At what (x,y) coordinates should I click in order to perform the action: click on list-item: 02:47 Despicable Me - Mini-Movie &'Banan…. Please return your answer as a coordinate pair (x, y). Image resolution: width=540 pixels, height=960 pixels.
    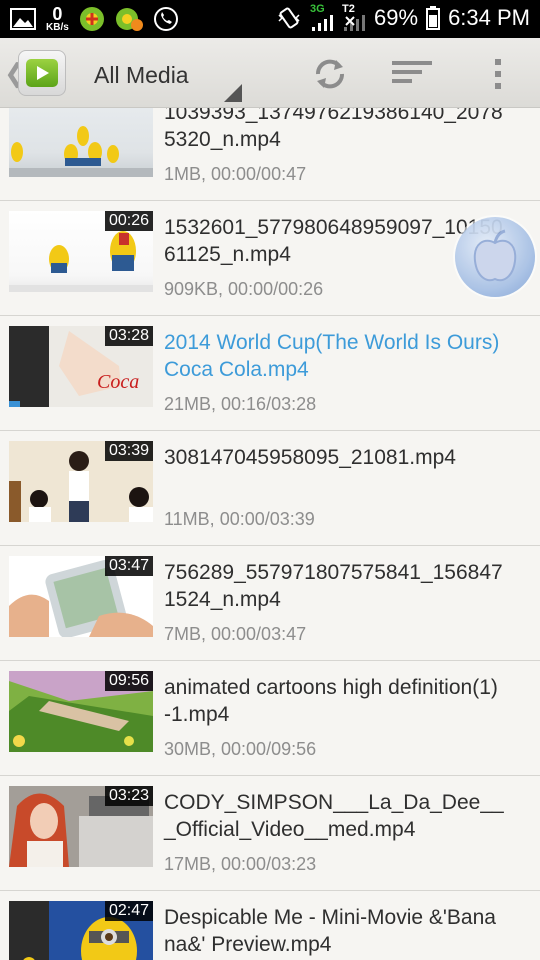
    Looking at the image, I should click on (270, 925).